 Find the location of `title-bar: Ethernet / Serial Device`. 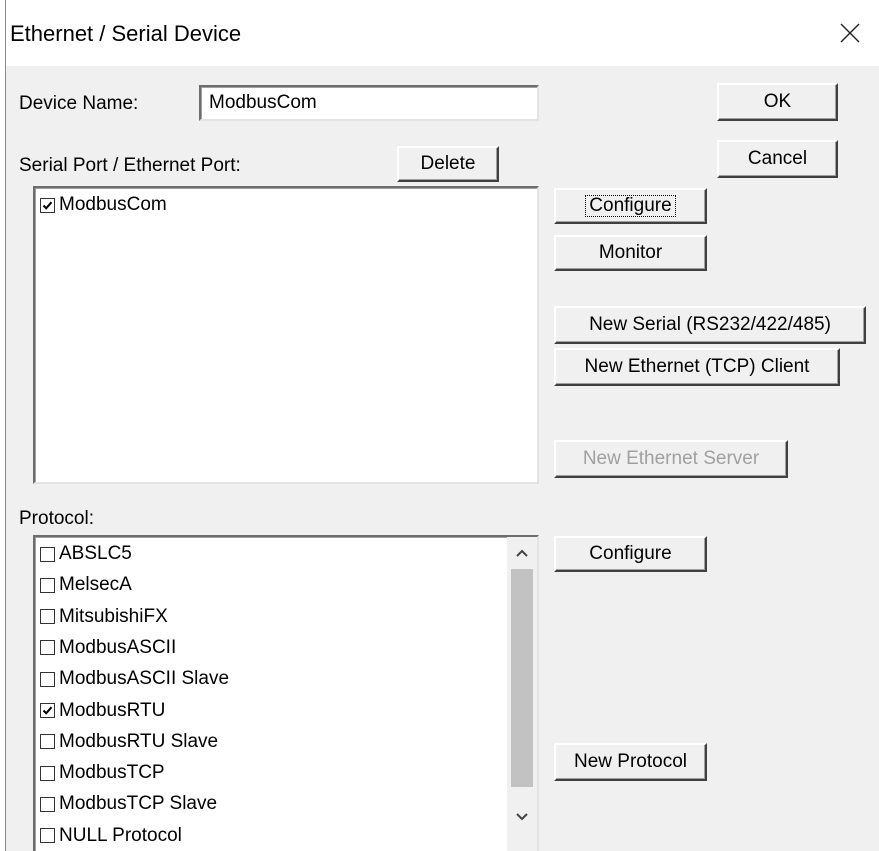

title-bar: Ethernet / Serial Device is located at coordinates (442, 33).